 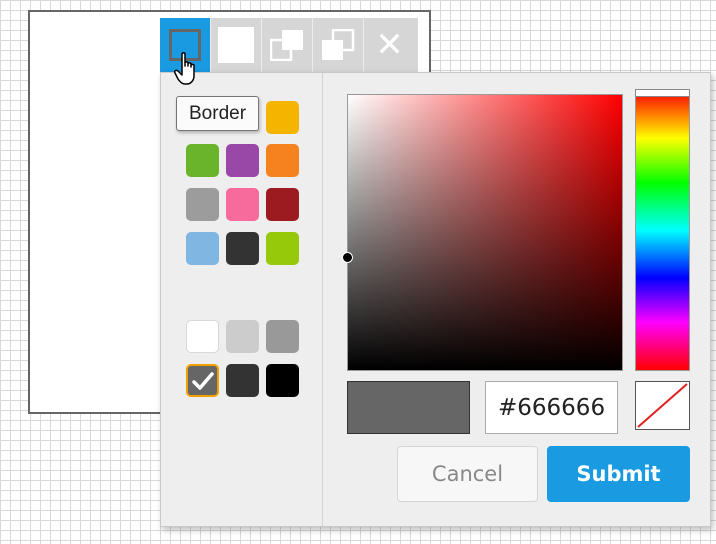 I want to click on color-handle, so click(x=347, y=257).